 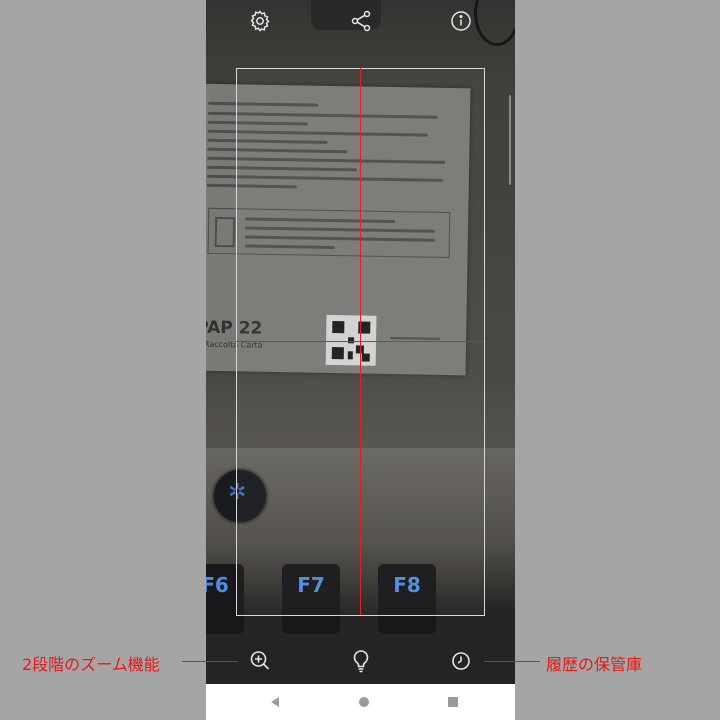 What do you see at coordinates (461, 661) in the screenshot?
I see `clock-icon` at bounding box center [461, 661].